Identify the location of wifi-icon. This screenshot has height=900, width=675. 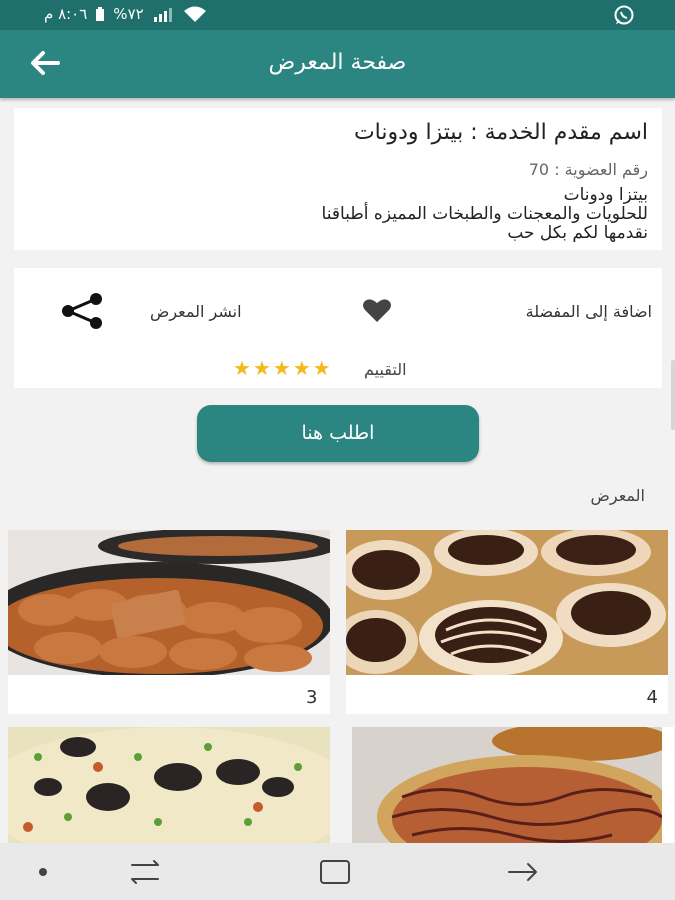
(194, 14).